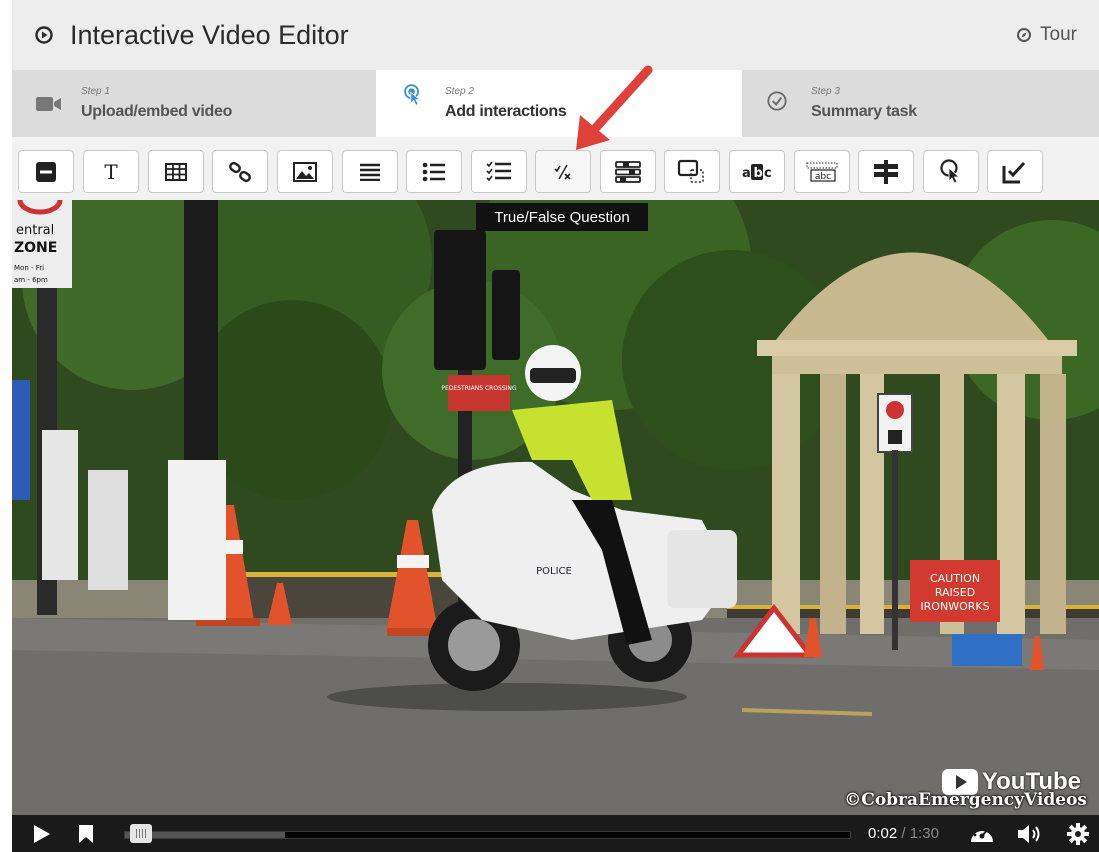 Image resolution: width=1099 pixels, height=852 pixels. What do you see at coordinates (1024, 35) in the screenshot?
I see `compass-icon` at bounding box center [1024, 35].